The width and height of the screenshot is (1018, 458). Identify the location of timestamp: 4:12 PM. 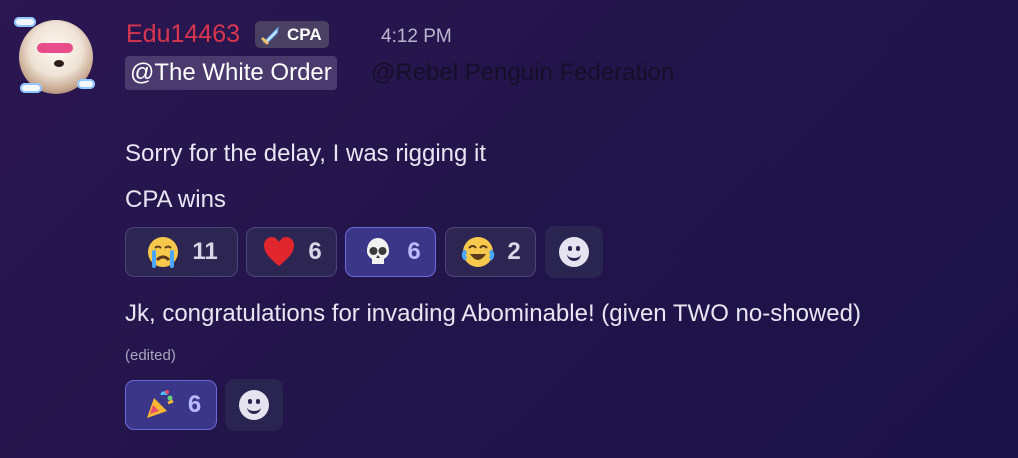
(416, 36).